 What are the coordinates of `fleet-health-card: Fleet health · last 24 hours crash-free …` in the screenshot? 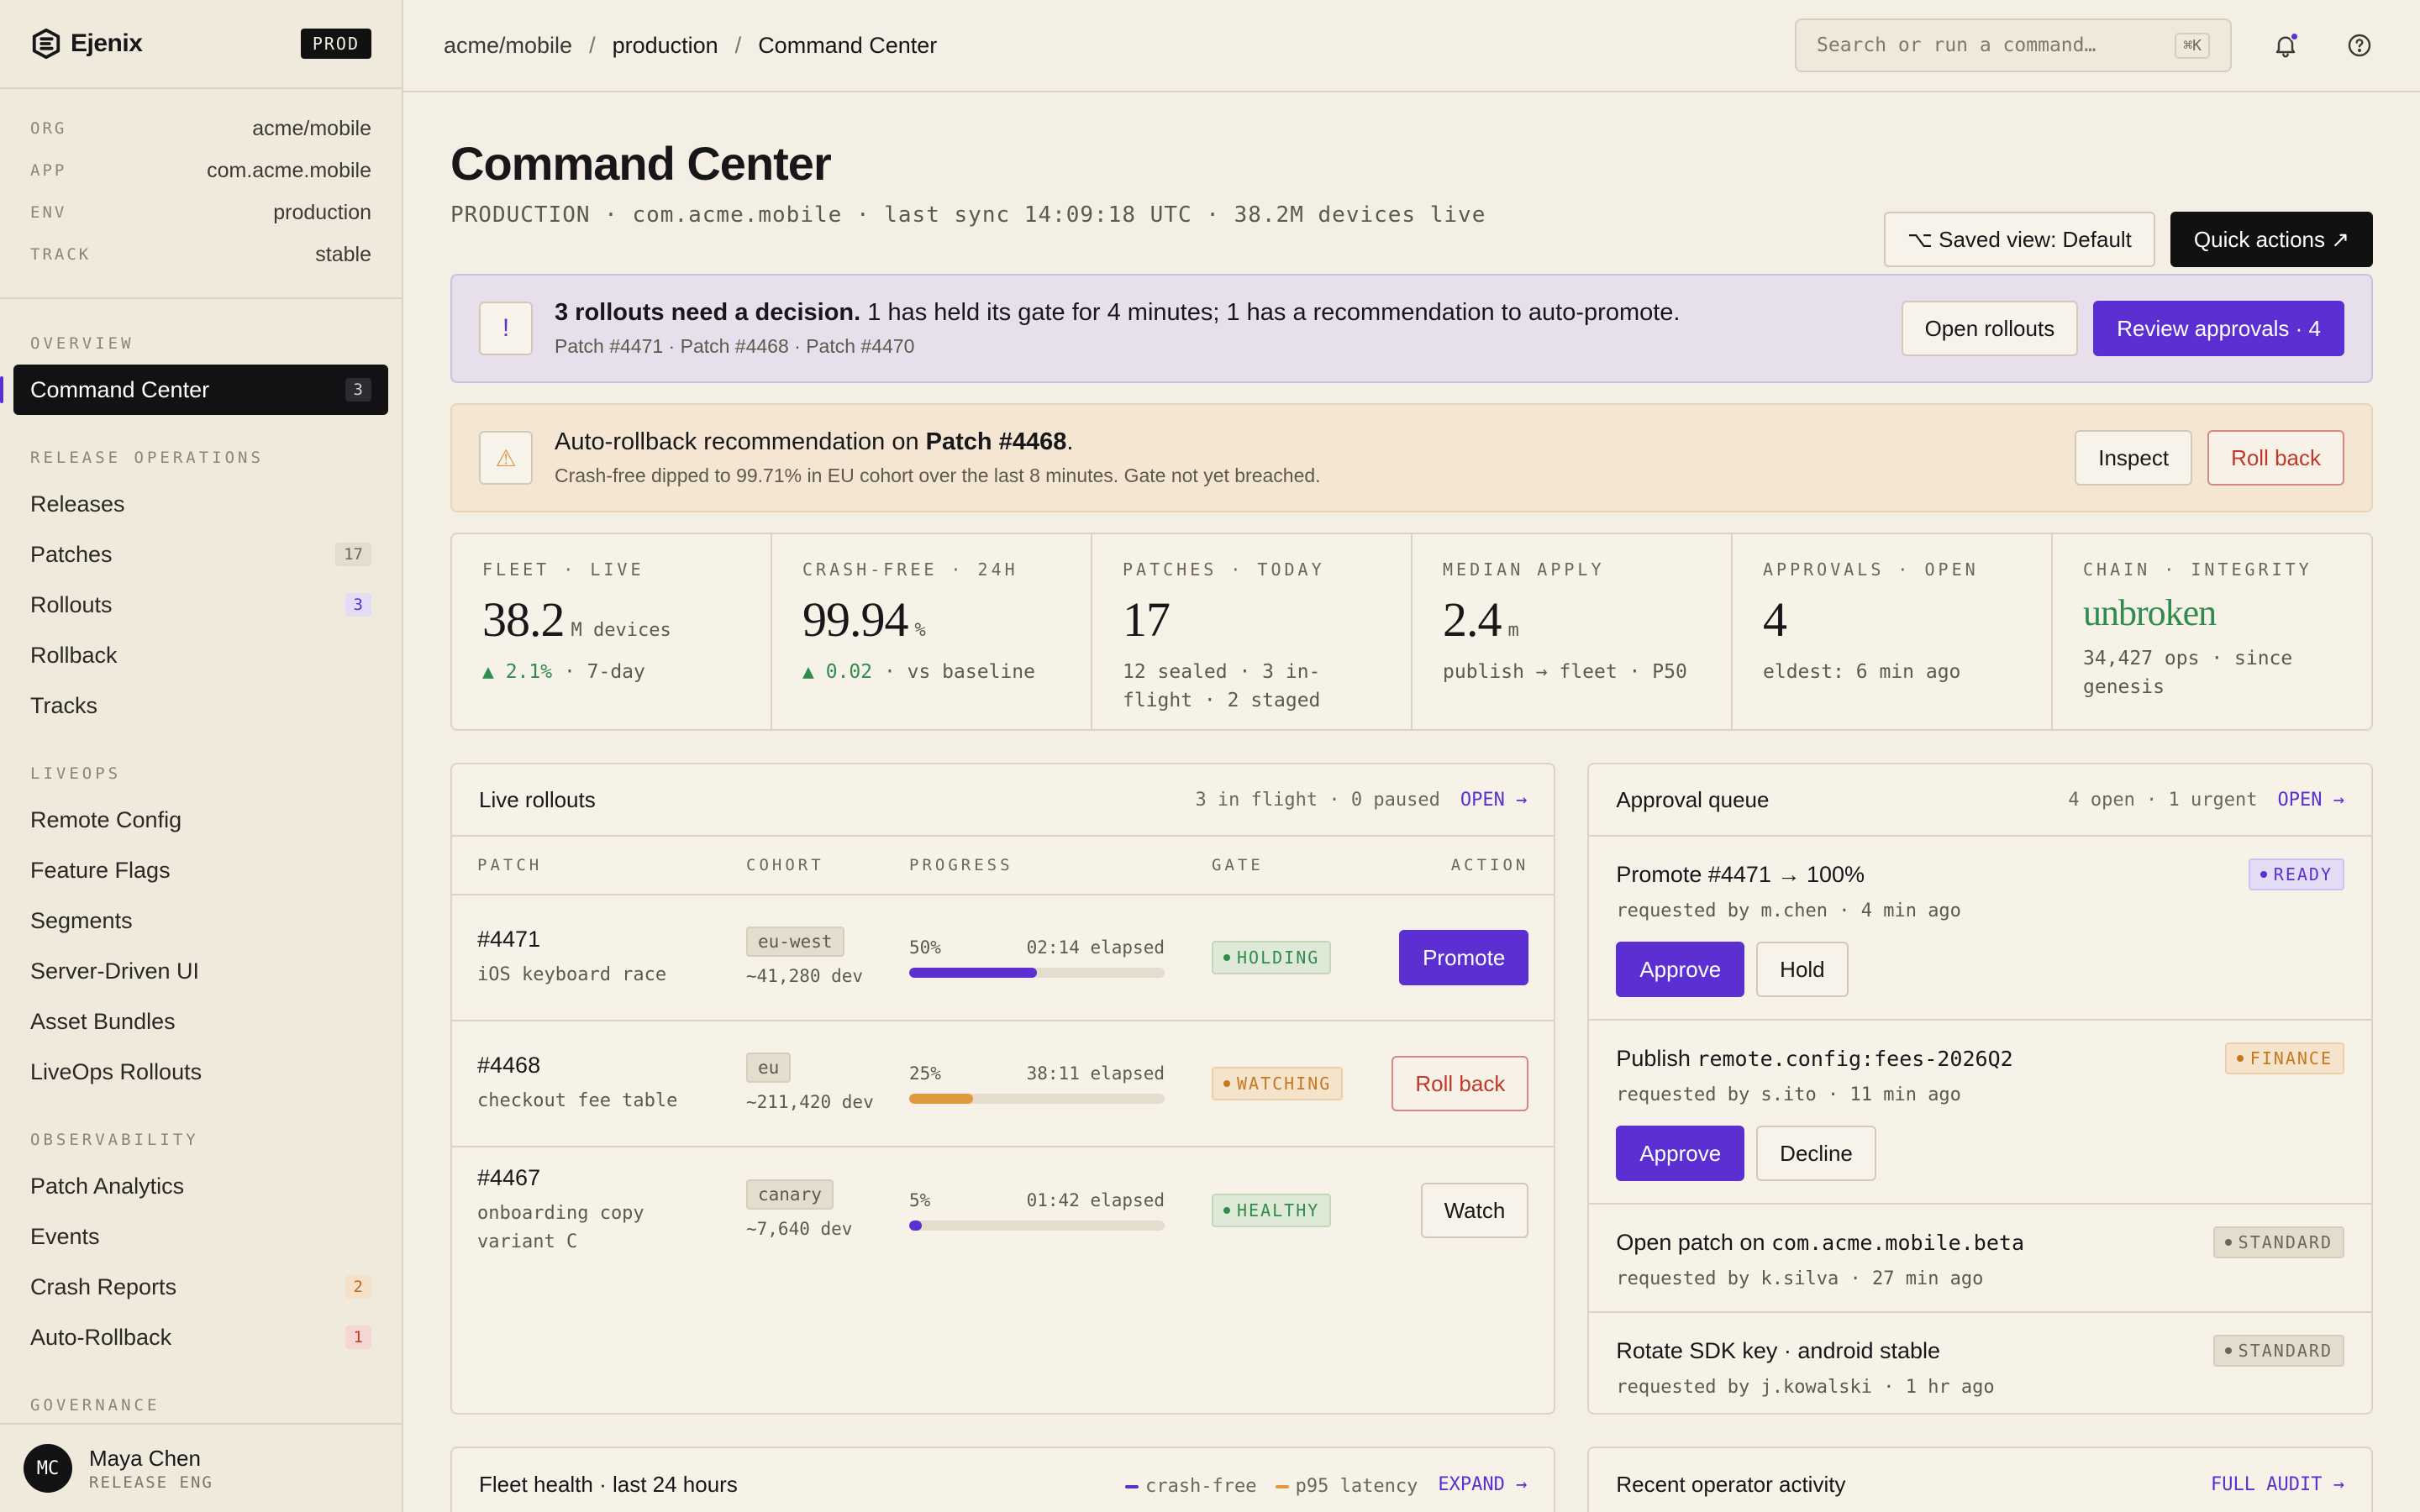 It's located at (1003, 1479).